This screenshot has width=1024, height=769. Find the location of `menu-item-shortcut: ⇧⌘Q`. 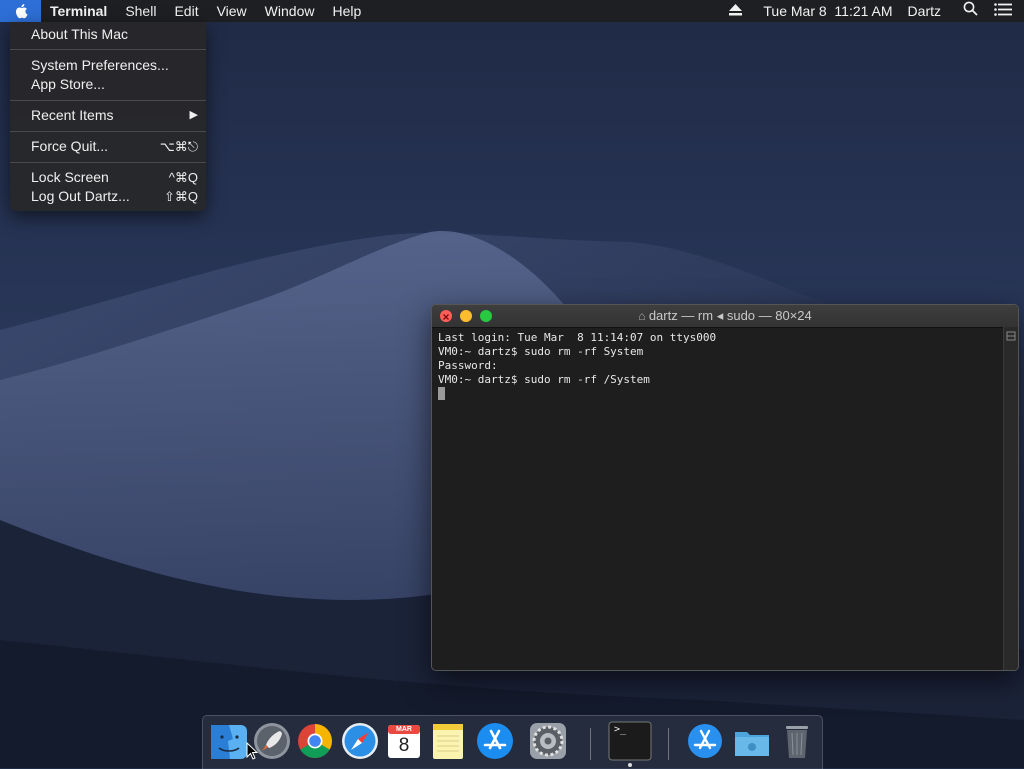

menu-item-shortcut: ⇧⌘Q is located at coordinates (180, 196).